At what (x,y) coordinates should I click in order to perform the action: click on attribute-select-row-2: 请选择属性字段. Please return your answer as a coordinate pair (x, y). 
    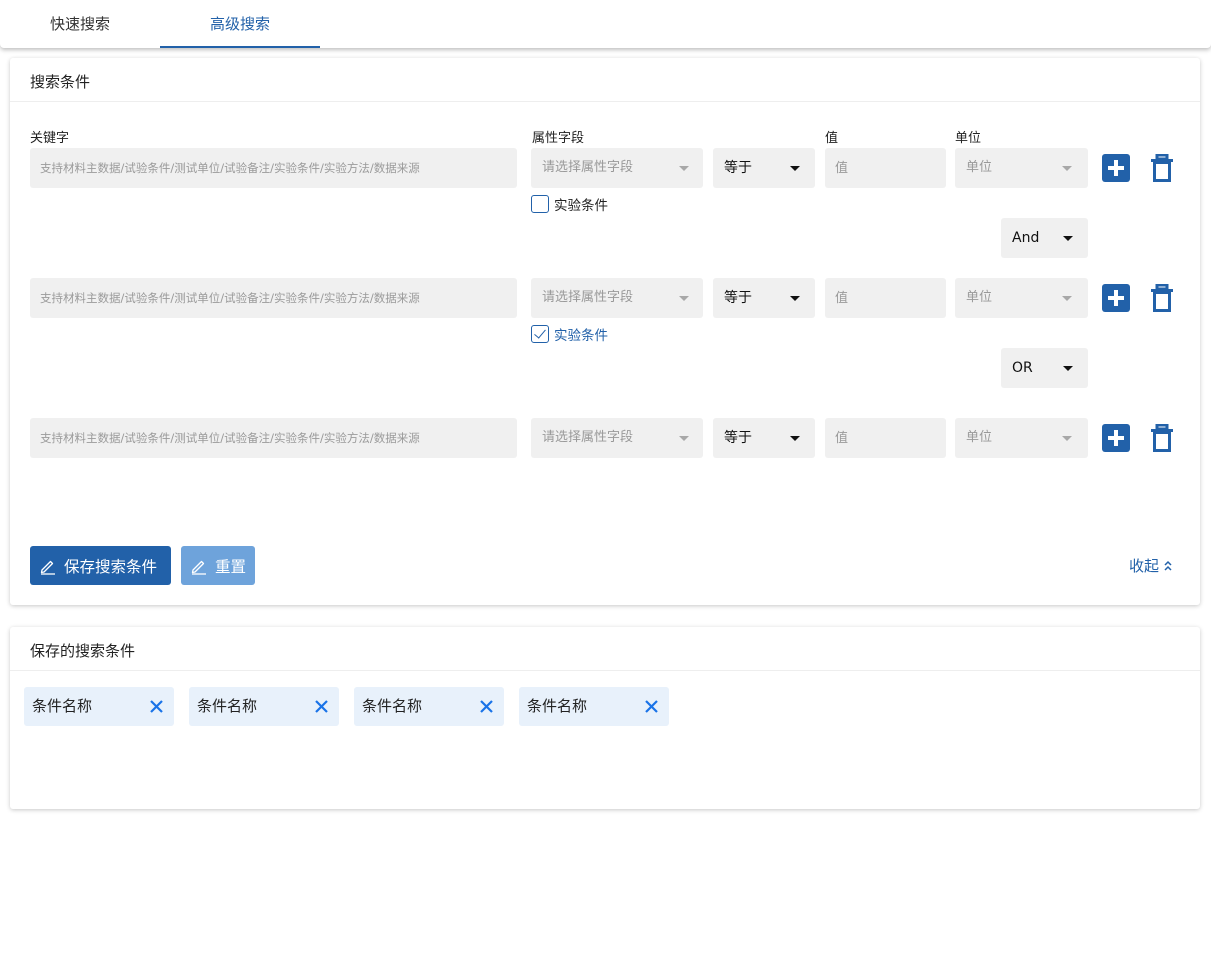
    Looking at the image, I should click on (617, 298).